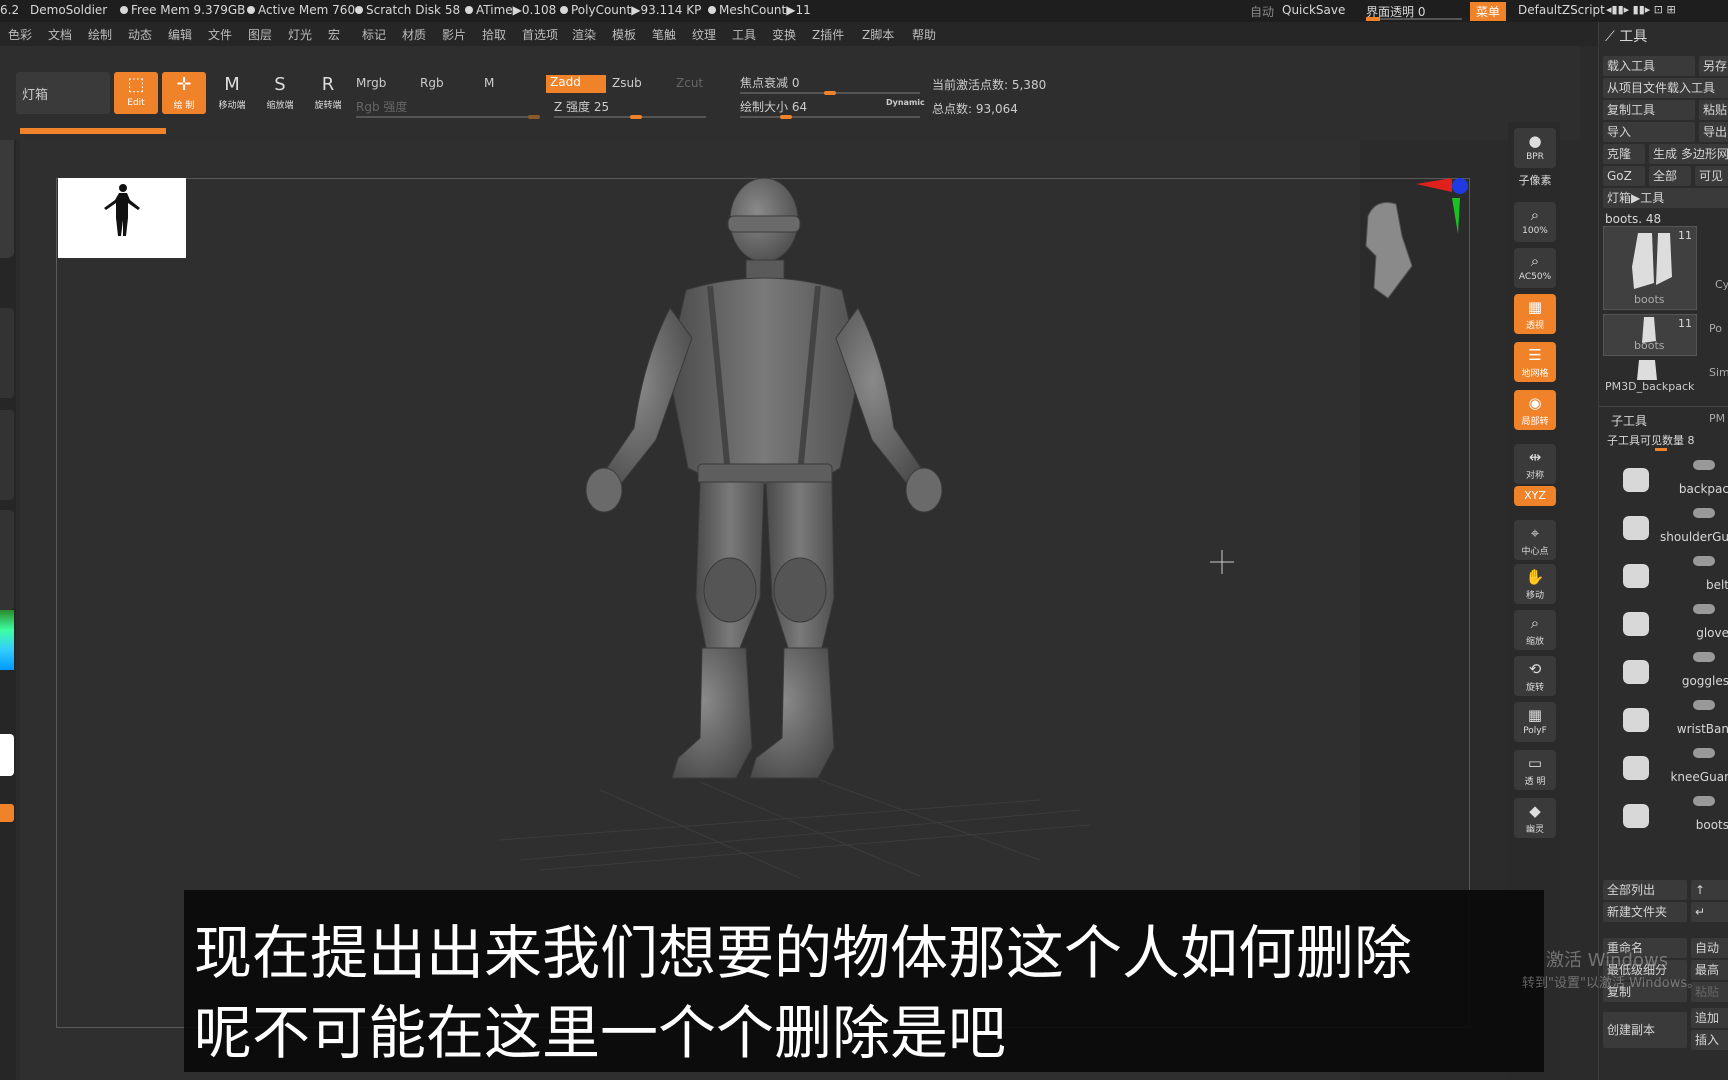 Image resolution: width=1728 pixels, height=1080 pixels. Describe the element at coordinates (7, 640) in the screenshot. I see `color-picker` at that location.